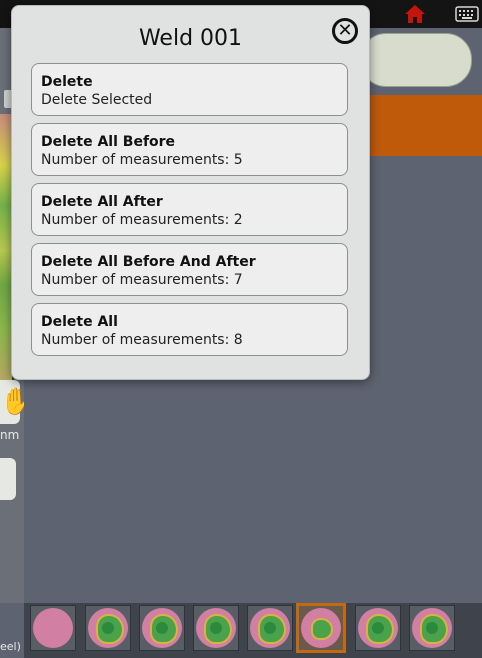 The width and height of the screenshot is (482, 658). Describe the element at coordinates (148, 262) in the screenshot. I see `option-title: Delete All Before And After` at that location.